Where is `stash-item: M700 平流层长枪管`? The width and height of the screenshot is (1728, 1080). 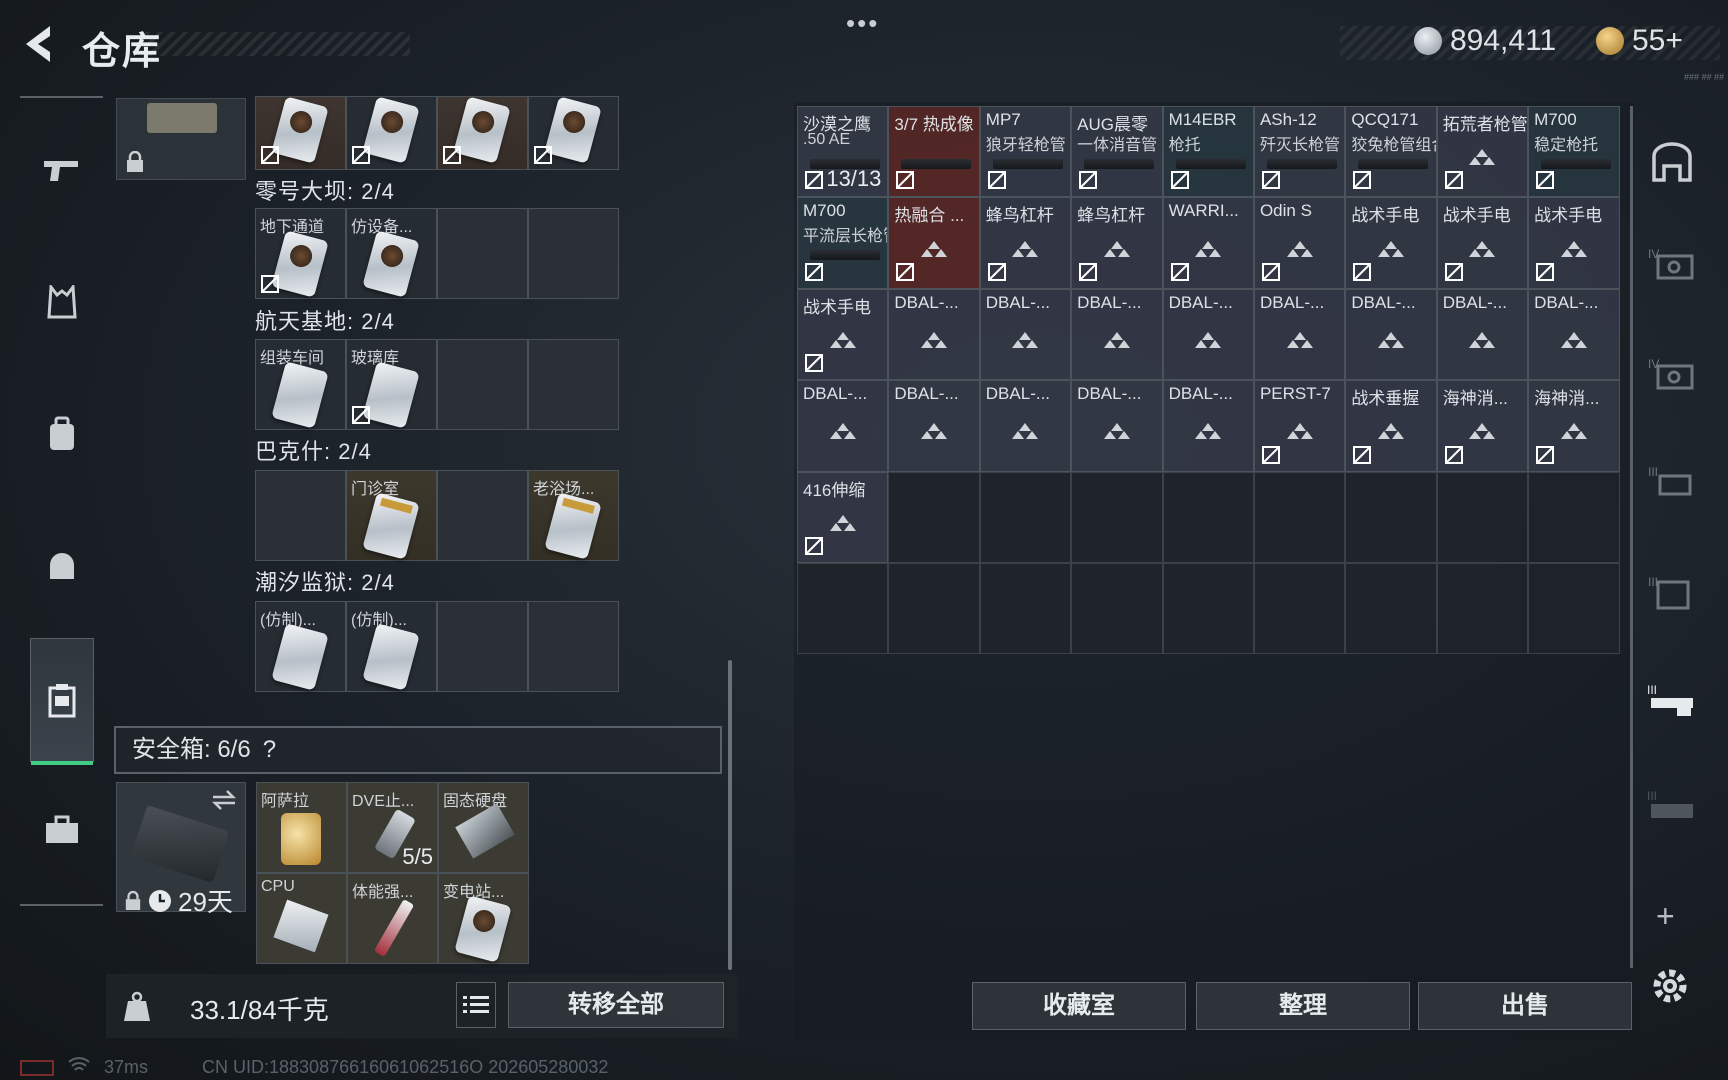 stash-item: M700 平流层长枪管 is located at coordinates (843, 243).